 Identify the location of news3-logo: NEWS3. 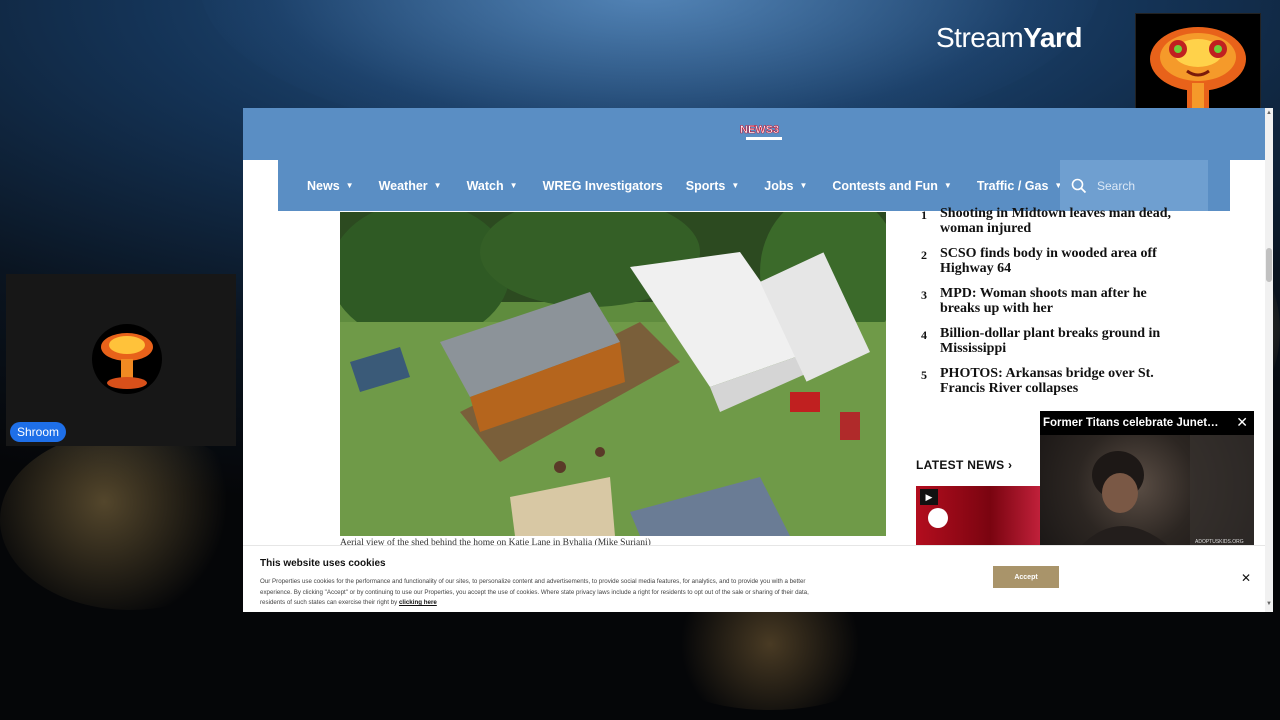
(764, 132).